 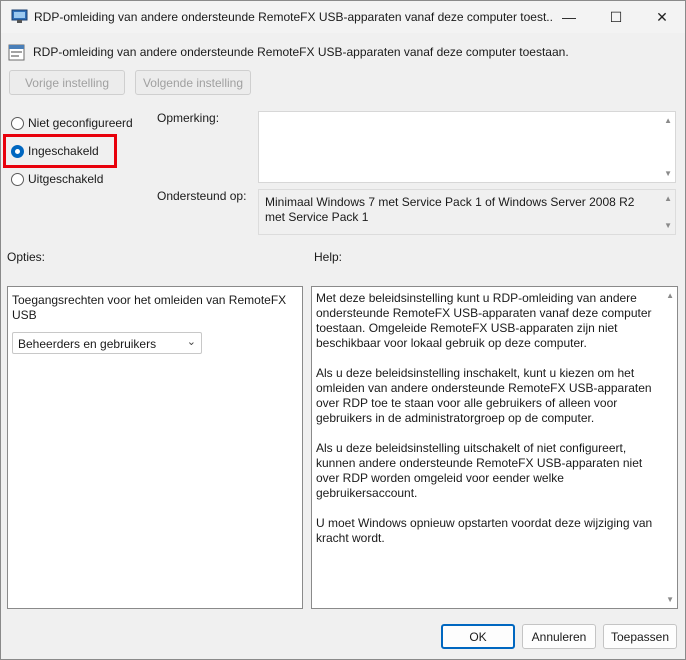 I want to click on dropdown-value: Beheerders en gebruikers, so click(x=87, y=344).